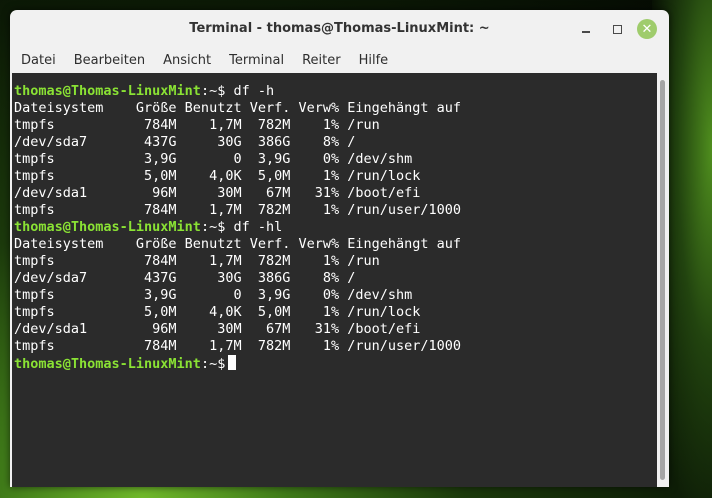 The image size is (712, 498). I want to click on title-bar: Terminal - thomas@Thomas-LinuxMint: ~ ✕, so click(339, 28).